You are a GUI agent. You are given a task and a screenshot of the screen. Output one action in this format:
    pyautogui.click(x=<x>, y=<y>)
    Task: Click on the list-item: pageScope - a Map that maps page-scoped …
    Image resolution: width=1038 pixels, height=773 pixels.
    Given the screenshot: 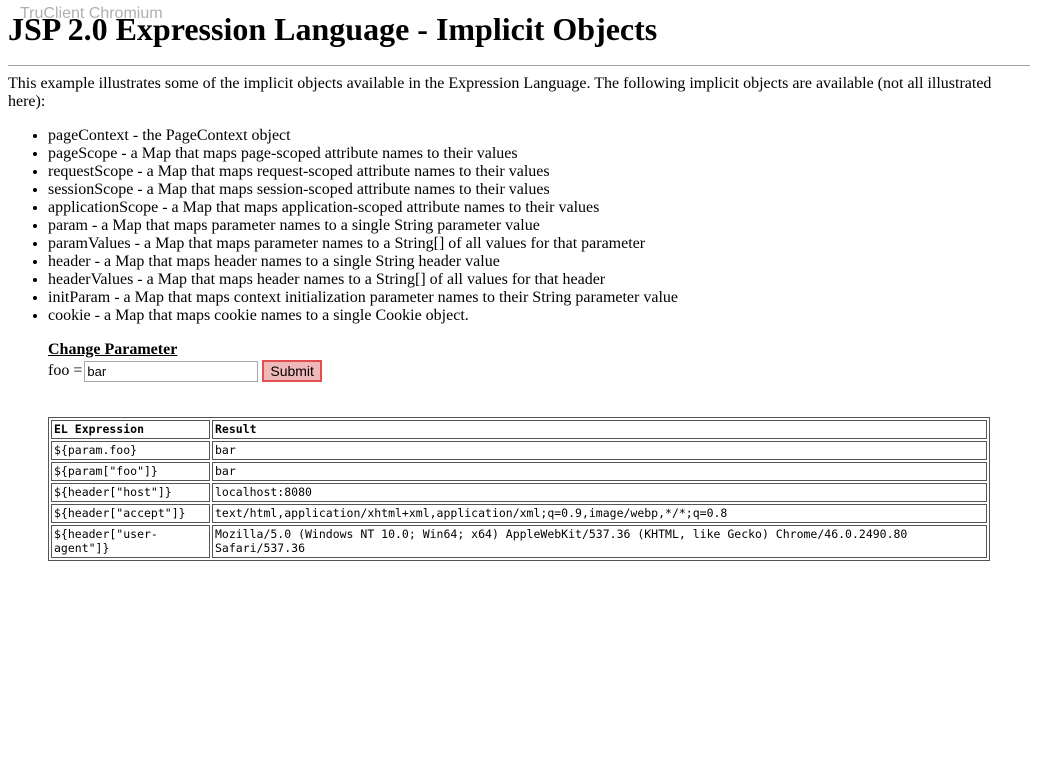 What is the action you would take?
    pyautogui.click(x=539, y=154)
    